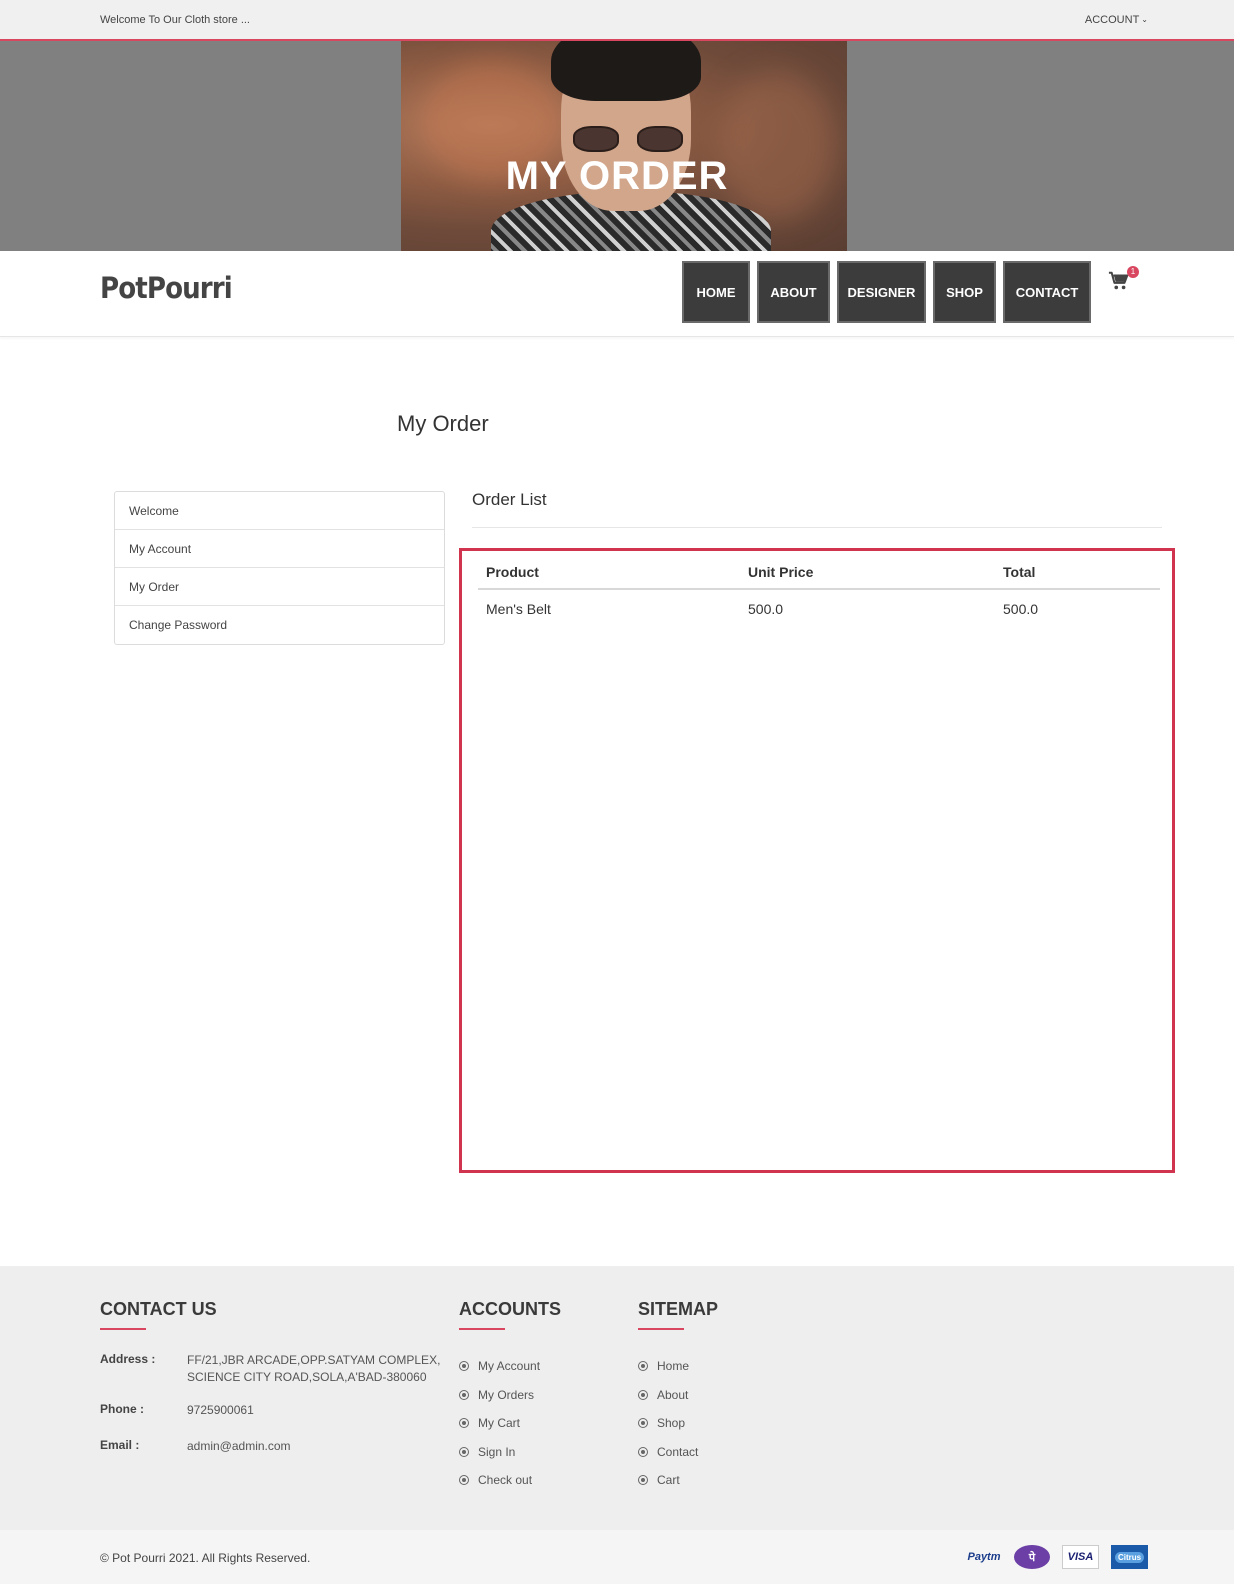 This screenshot has height=1584, width=1234. I want to click on link-label: Shop, so click(671, 1423).